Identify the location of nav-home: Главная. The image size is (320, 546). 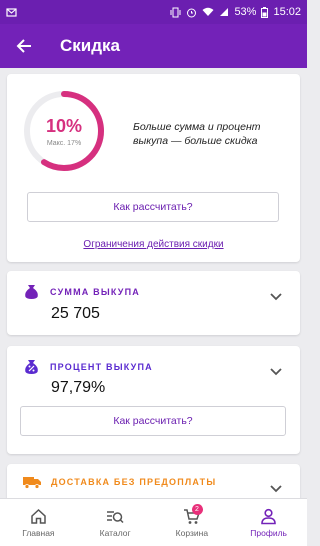
(38, 522).